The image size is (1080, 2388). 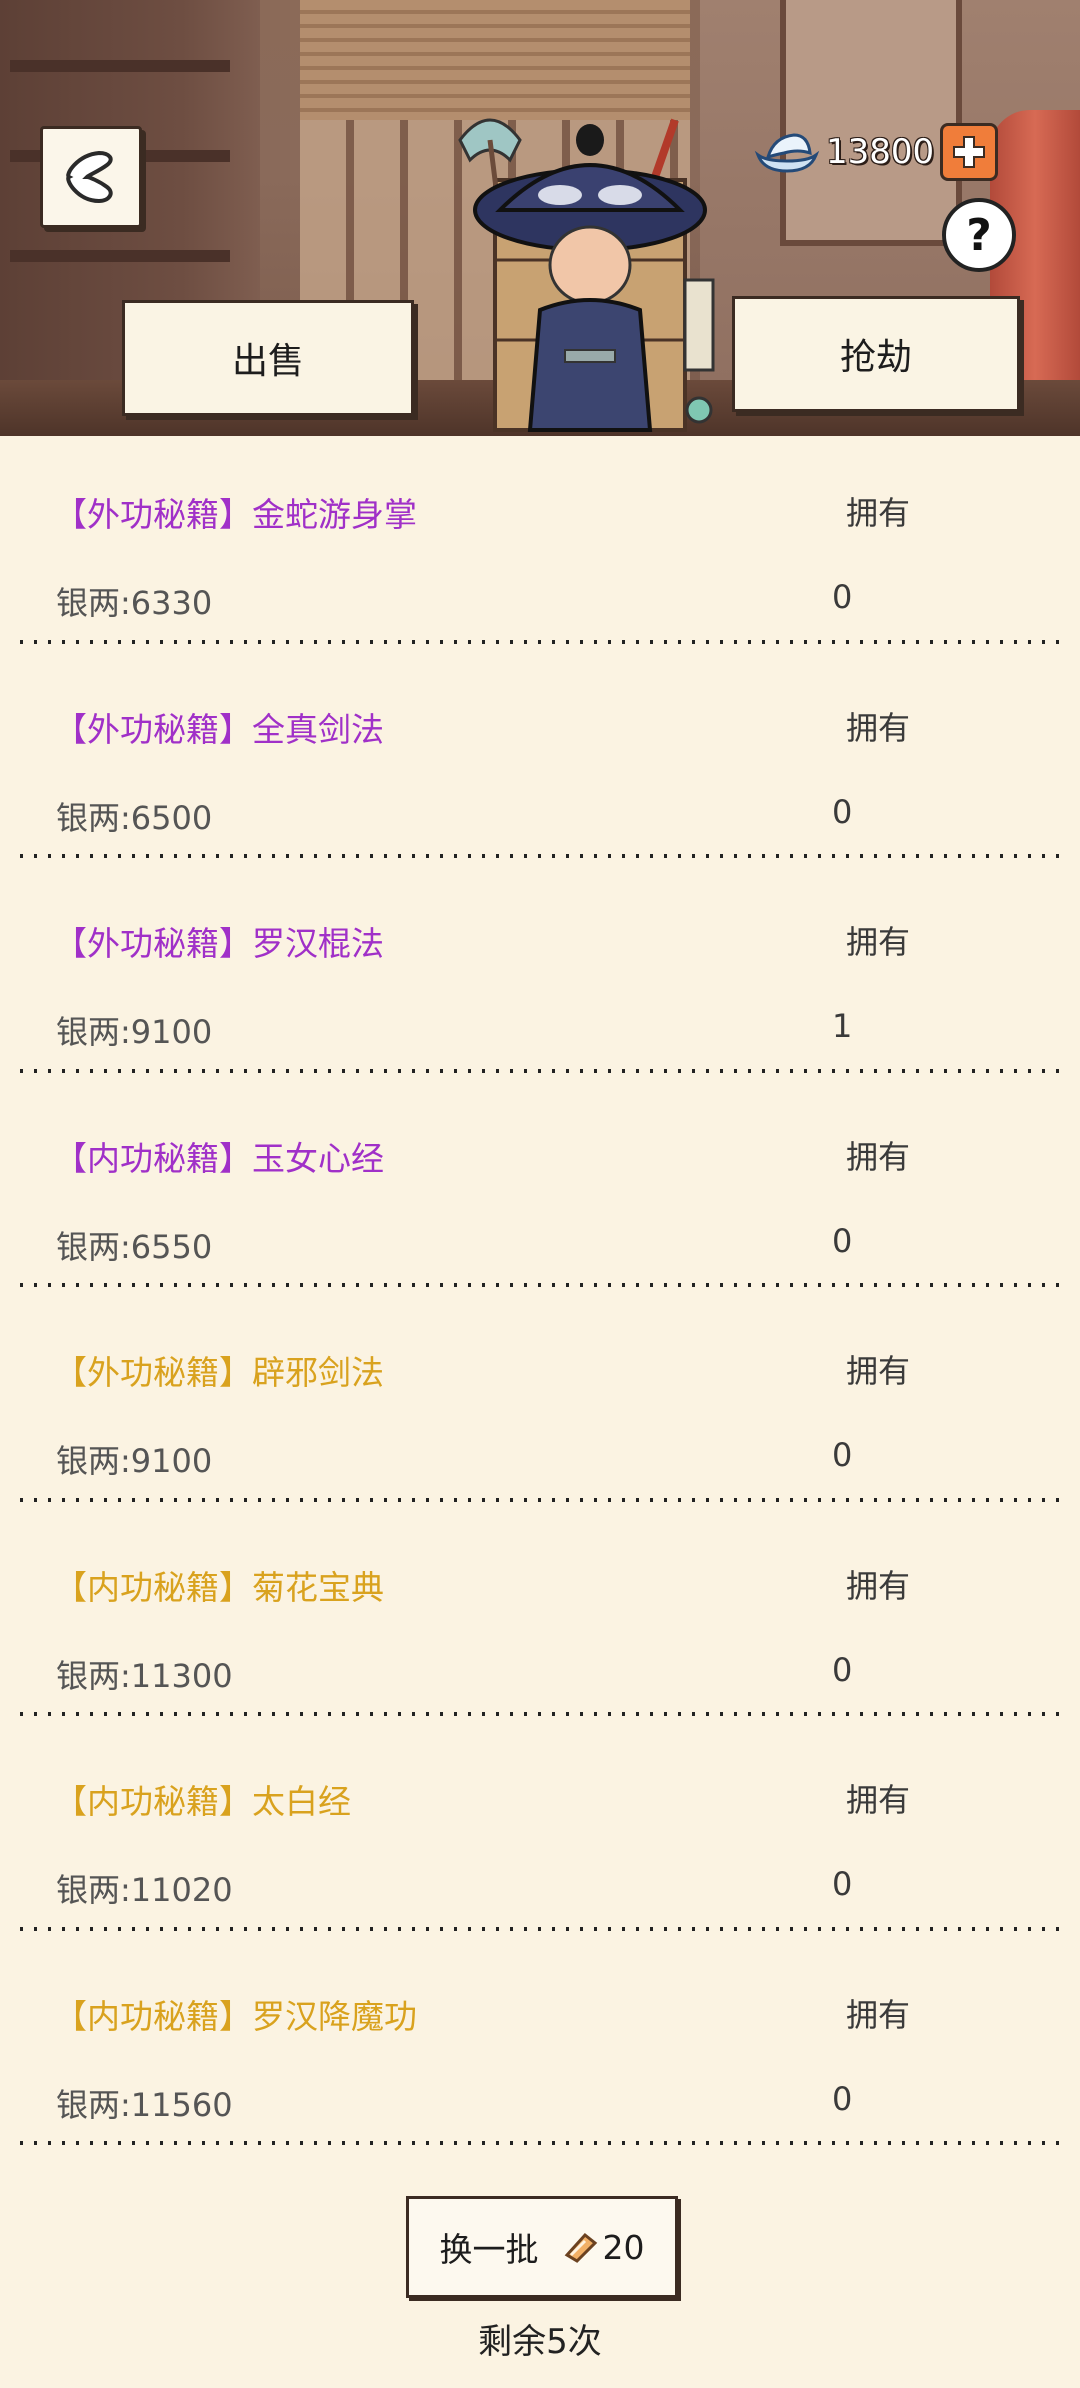 I want to click on list-item: 【外功秘籍】全真剑法 拥有 银两:6500 0, so click(x=540, y=758).